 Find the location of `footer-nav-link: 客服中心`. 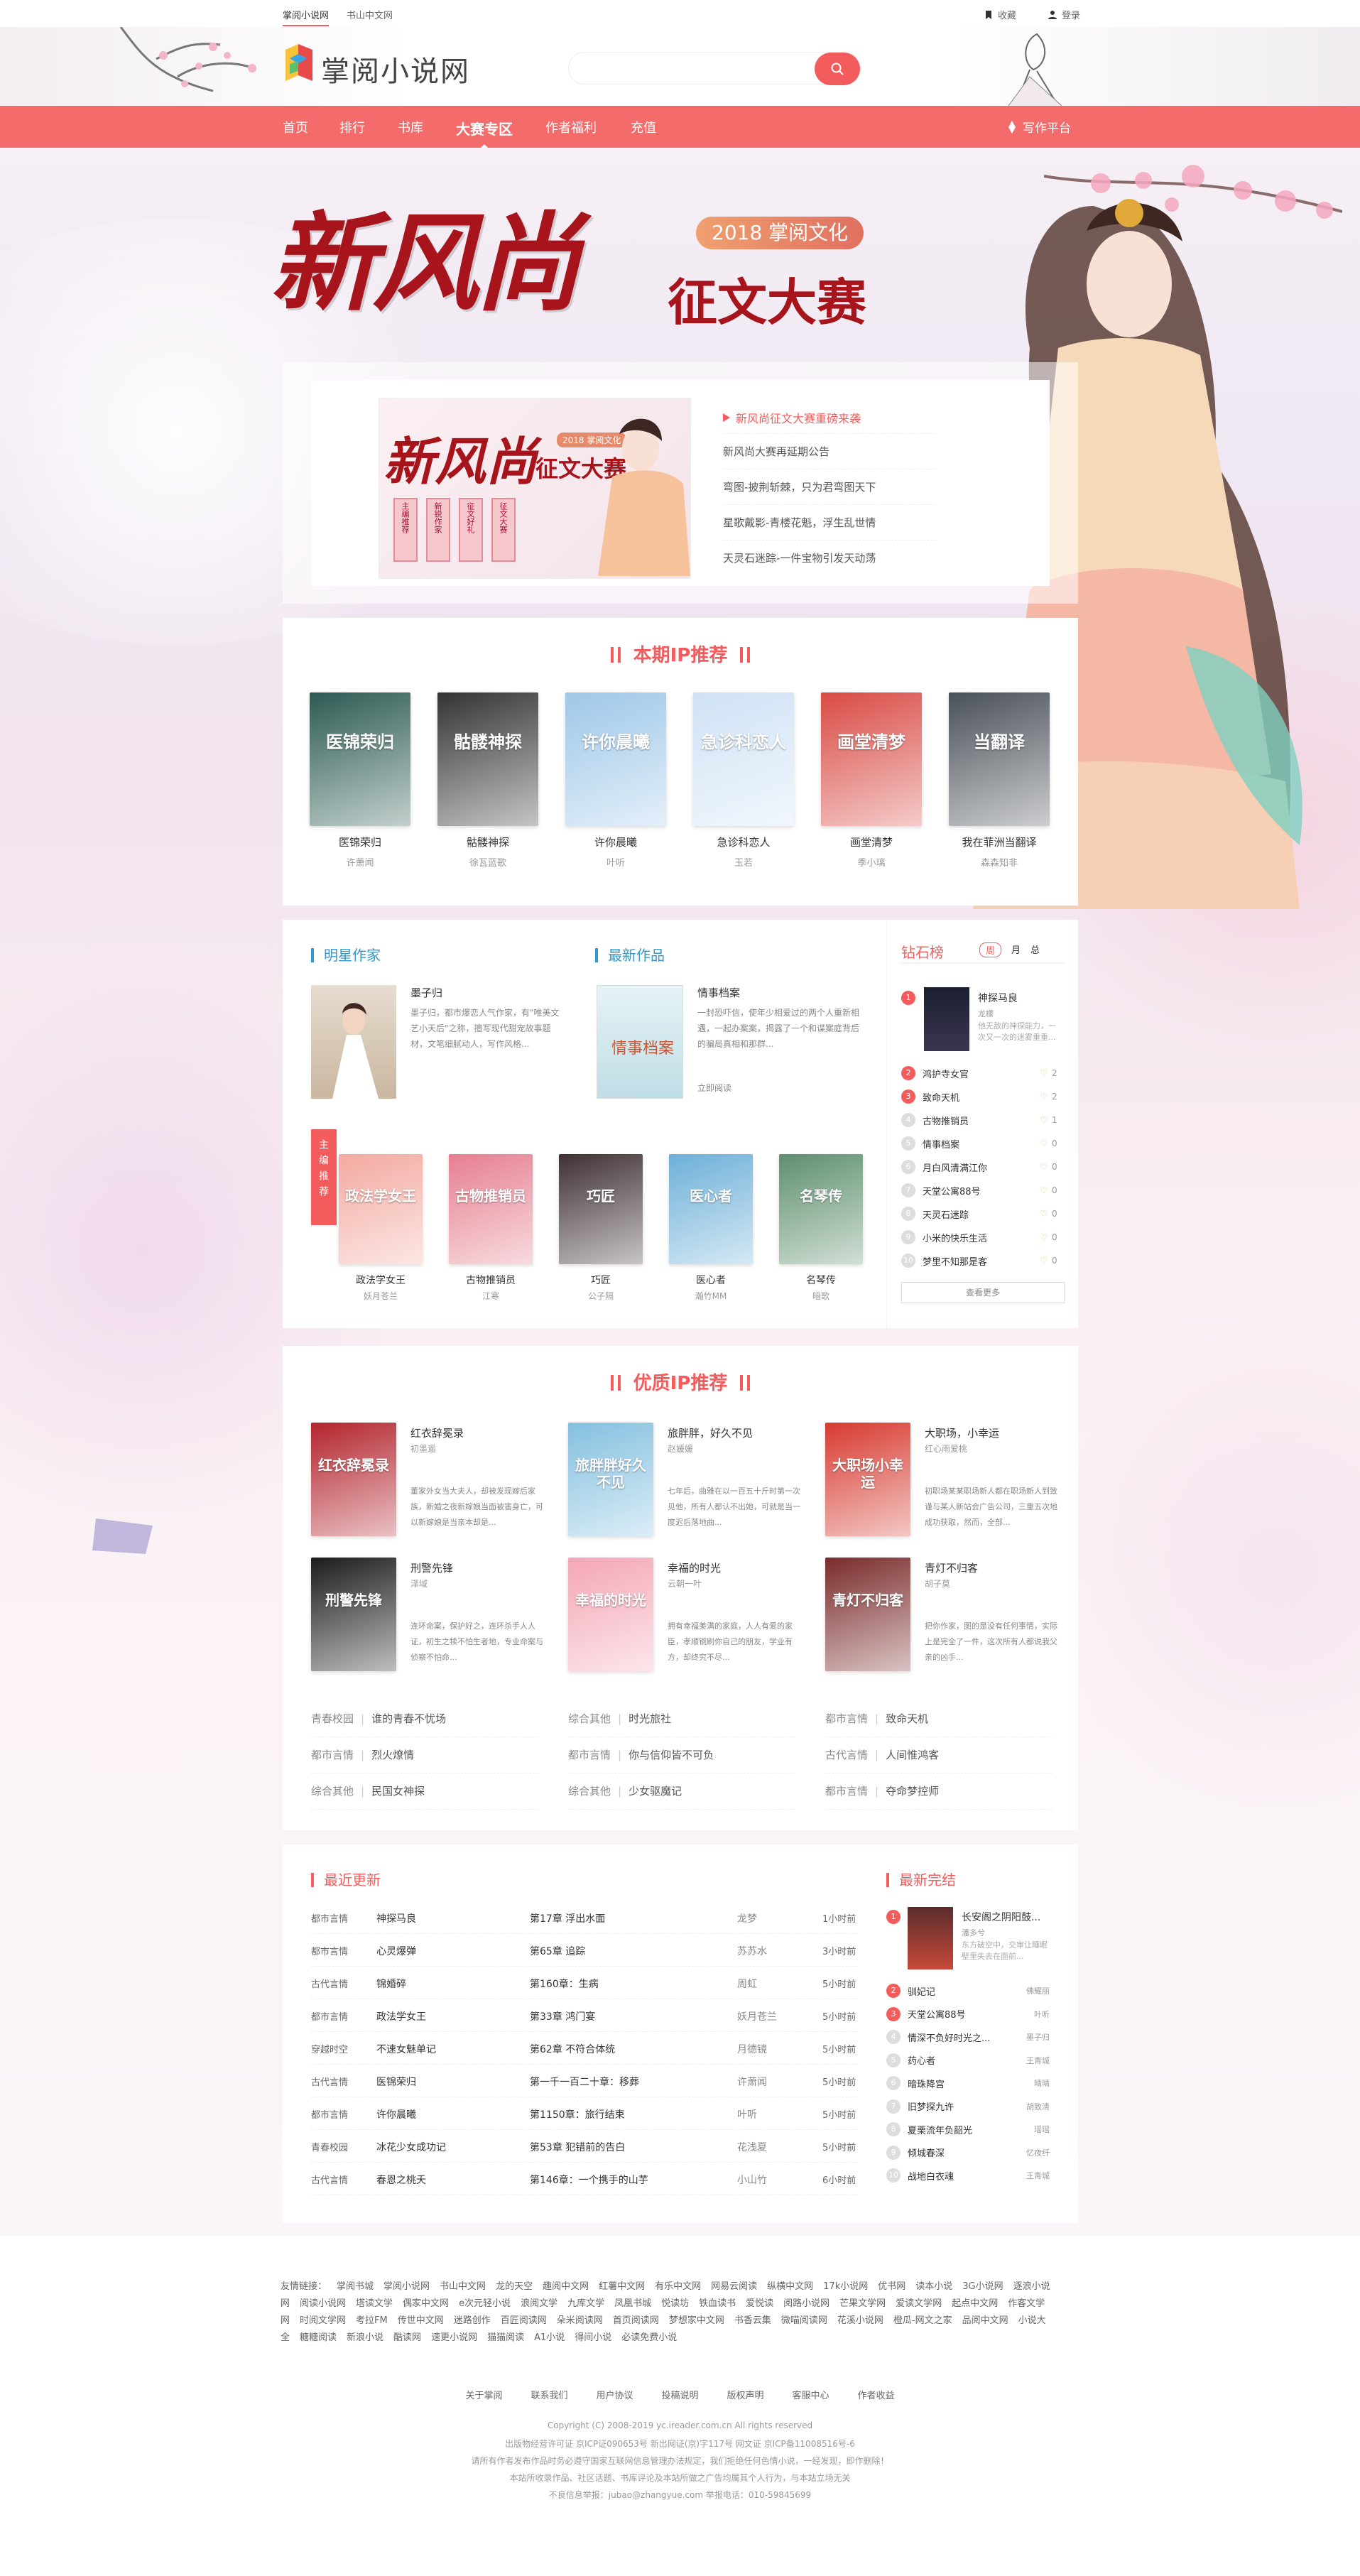

footer-nav-link: 客服中心 is located at coordinates (811, 2396).